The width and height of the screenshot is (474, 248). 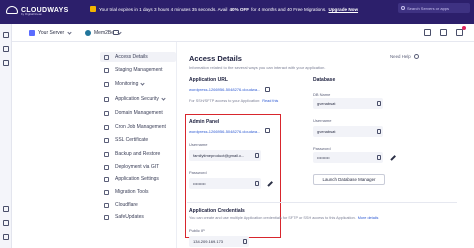 I want to click on nav-backup-and-restore: Backup and Restore, so click(x=138, y=154).